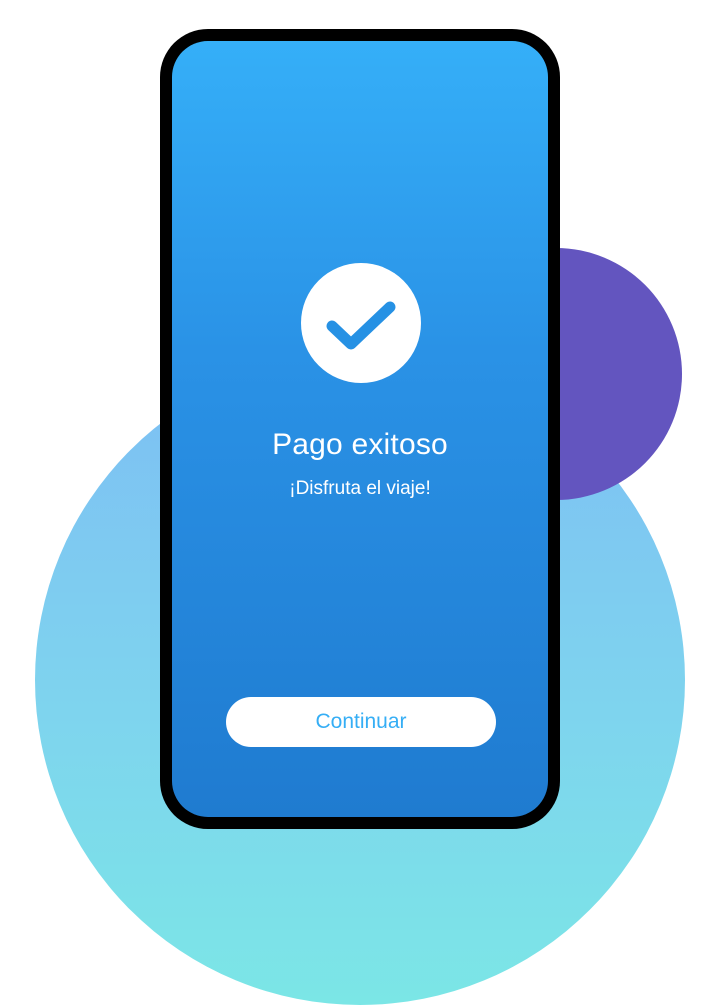 Image resolution: width=720 pixels, height=1005 pixels. I want to click on check-icon, so click(361, 325).